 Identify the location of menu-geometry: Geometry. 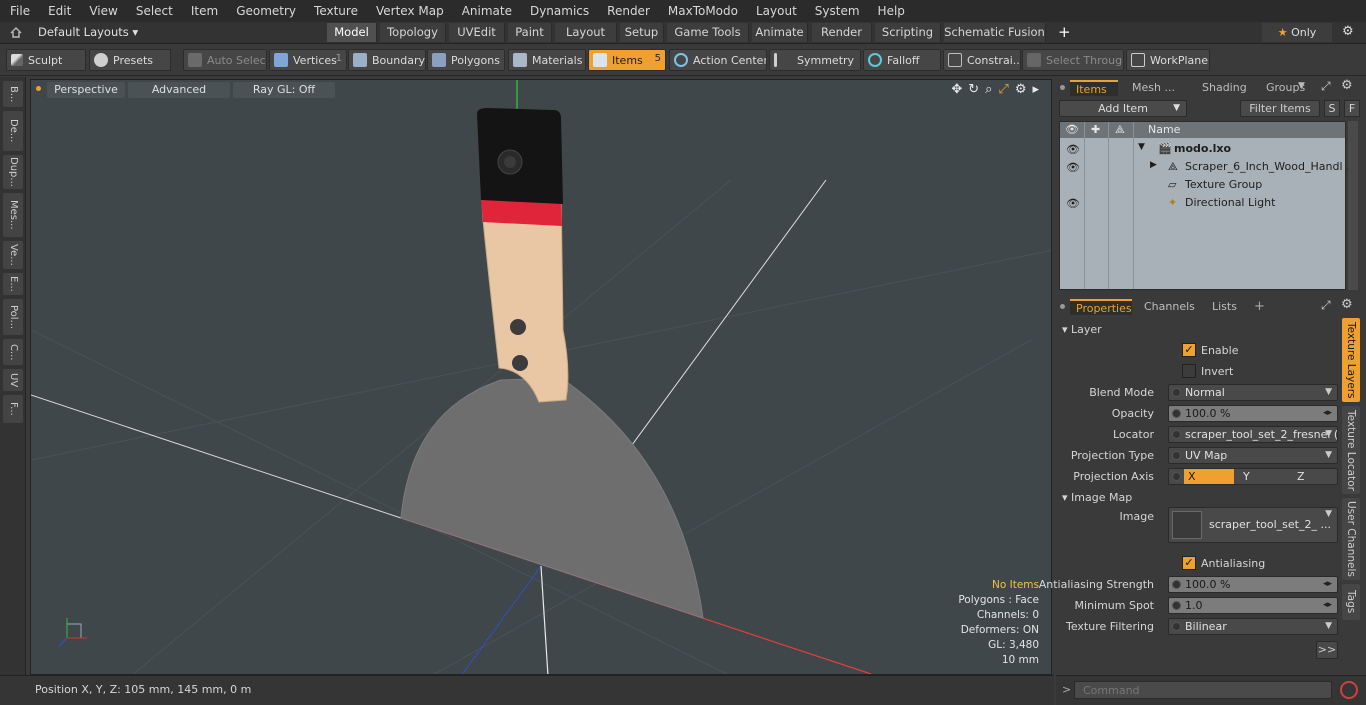
(265, 11).